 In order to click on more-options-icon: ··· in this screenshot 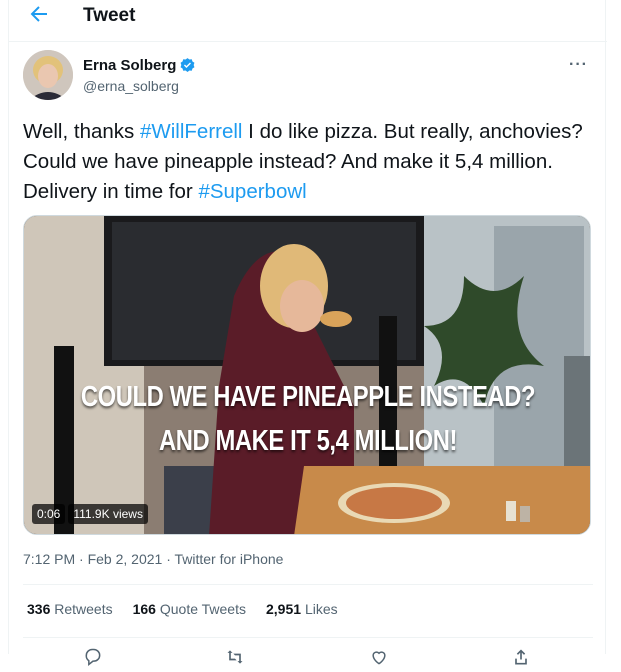, I will do `click(578, 65)`.